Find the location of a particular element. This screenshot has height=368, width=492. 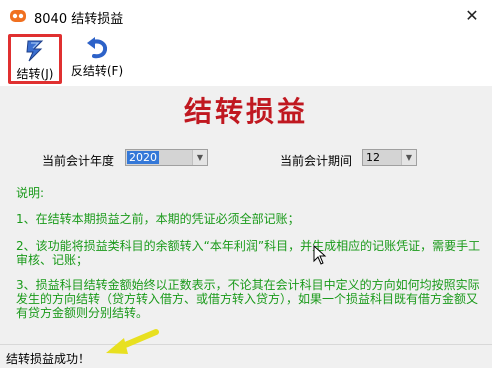

undo-arrow-icon is located at coordinates (97, 48).